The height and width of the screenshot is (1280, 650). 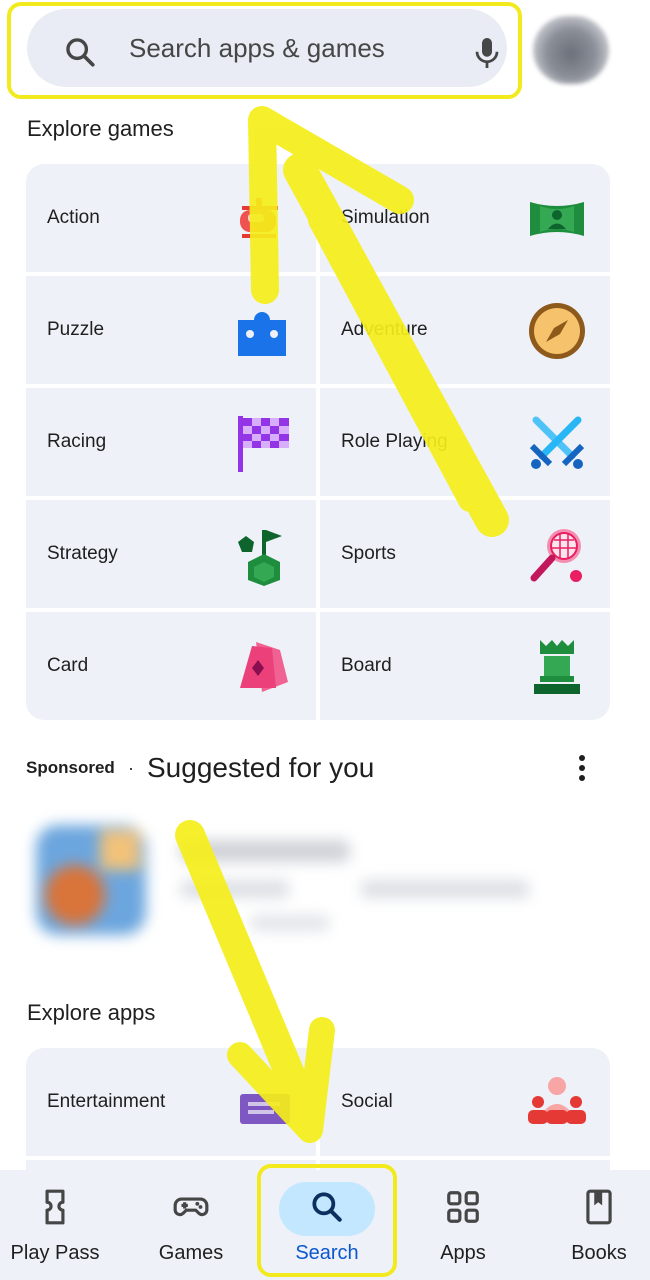 What do you see at coordinates (465, 1102) in the screenshot?
I see `category-social: Social` at bounding box center [465, 1102].